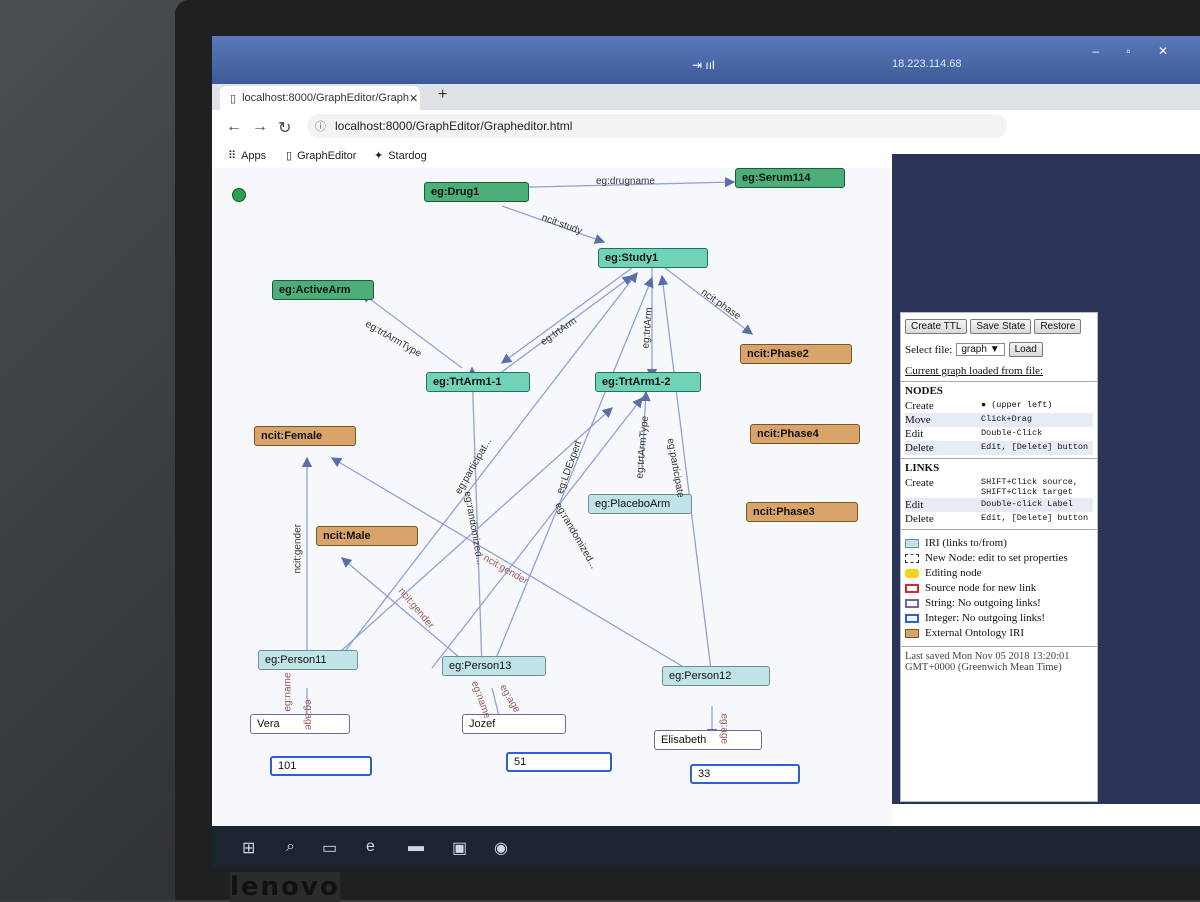  I want to click on node-person12: eg:Person12, so click(716, 676).